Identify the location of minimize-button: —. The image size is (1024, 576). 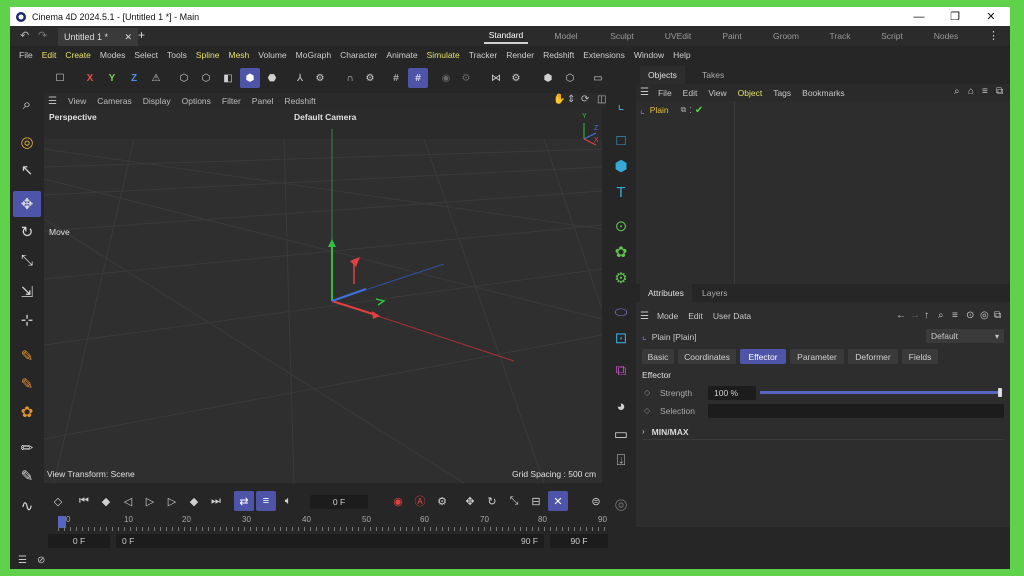
(919, 16).